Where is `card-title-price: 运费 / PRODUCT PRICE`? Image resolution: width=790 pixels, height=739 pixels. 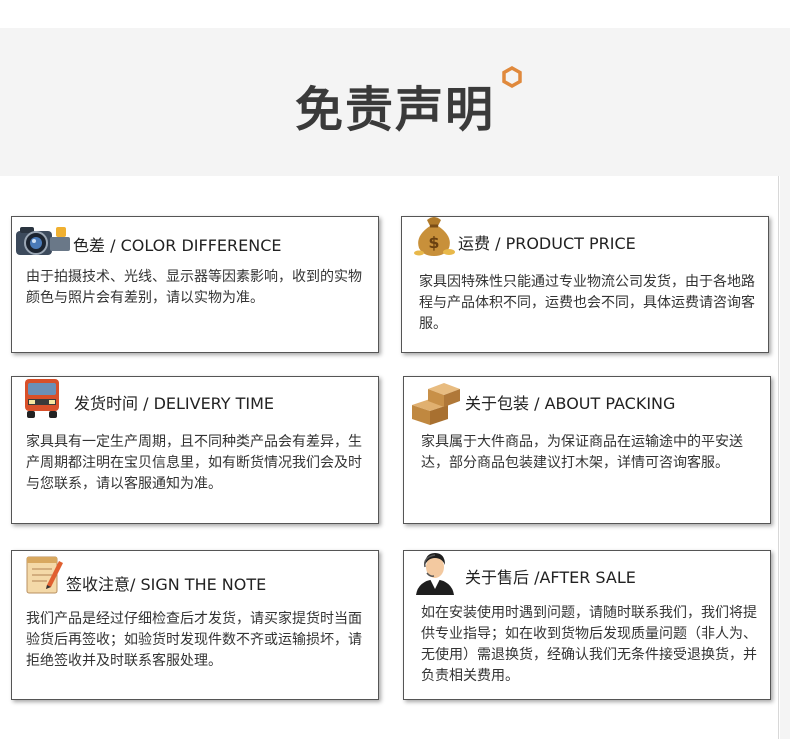 card-title-price: 运费 / PRODUCT PRICE is located at coordinates (547, 243).